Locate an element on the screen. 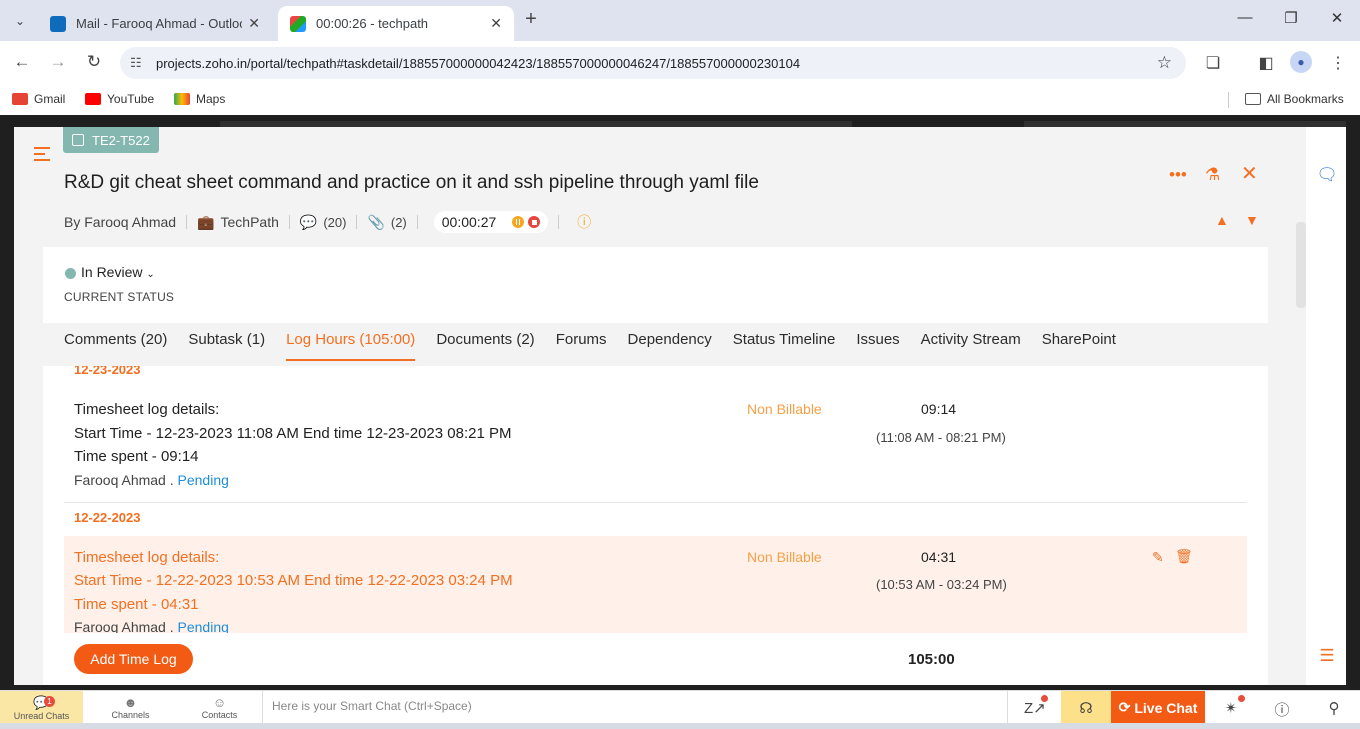  follow-user-icon: ⚗ is located at coordinates (1212, 175).